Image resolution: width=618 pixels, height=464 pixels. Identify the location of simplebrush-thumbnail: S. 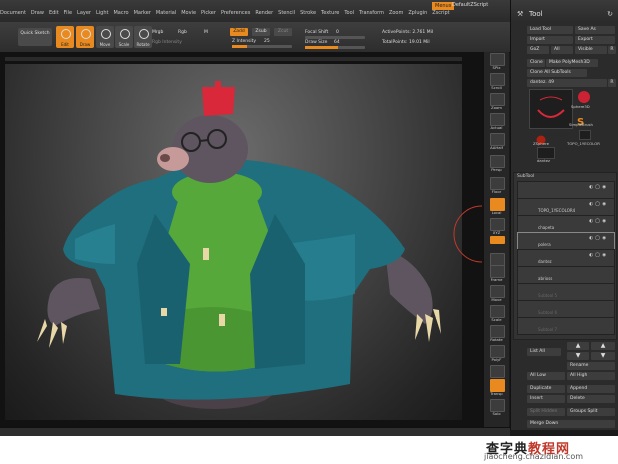
(584, 119).